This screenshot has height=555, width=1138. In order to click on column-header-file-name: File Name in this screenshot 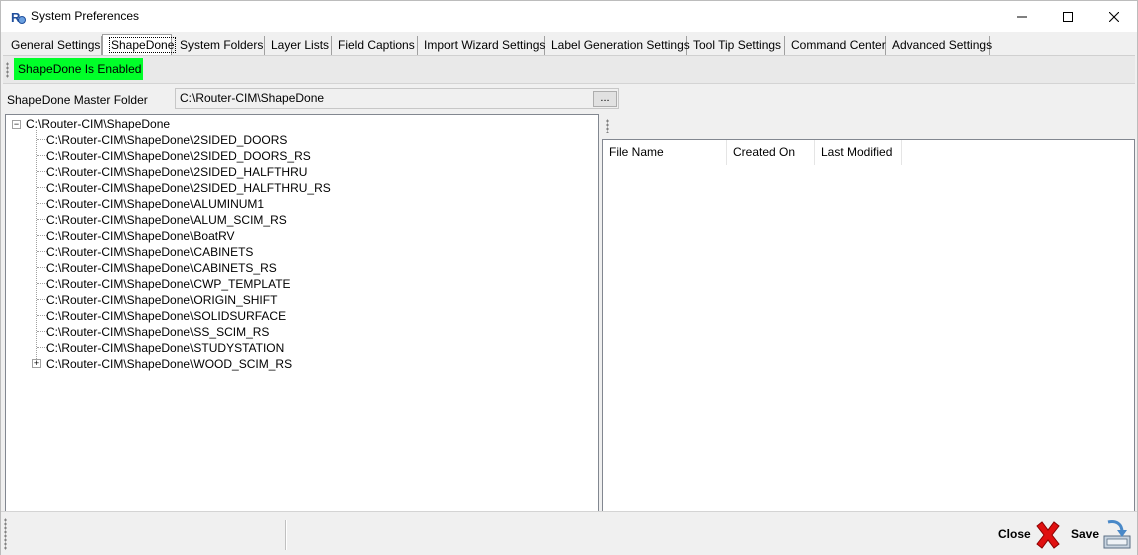, I will do `click(665, 152)`.